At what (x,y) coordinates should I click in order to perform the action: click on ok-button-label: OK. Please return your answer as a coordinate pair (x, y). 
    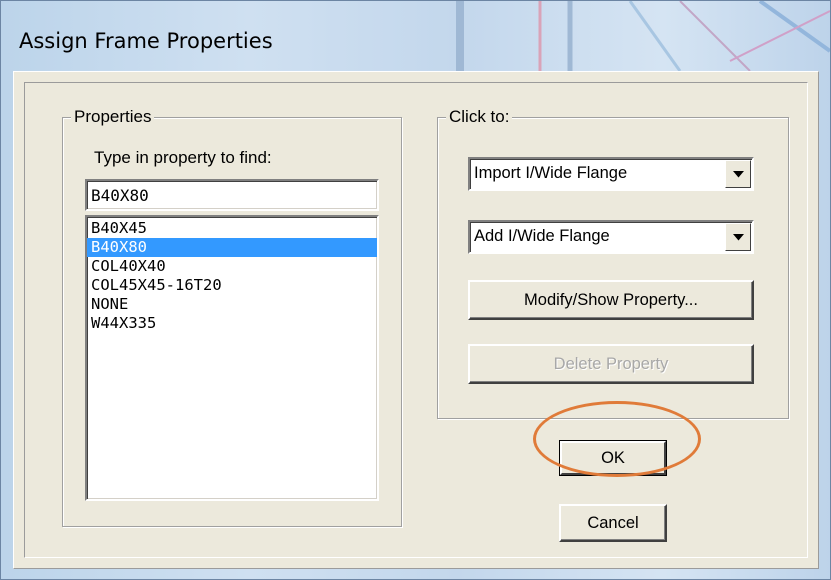
    Looking at the image, I should click on (613, 457).